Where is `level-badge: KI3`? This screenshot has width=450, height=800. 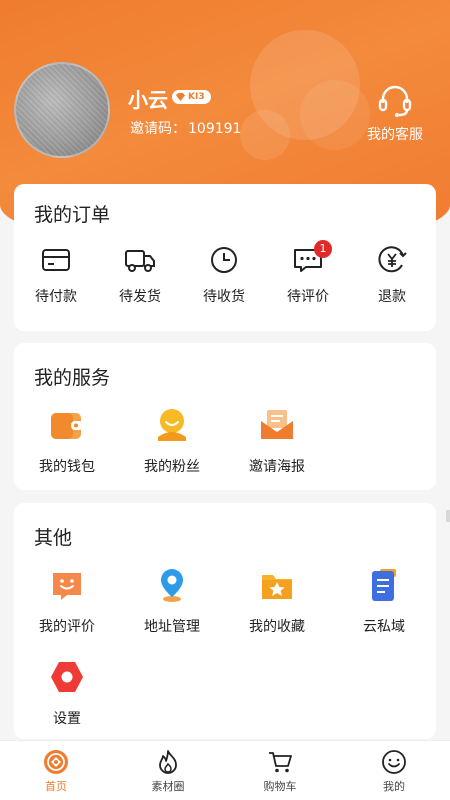 level-badge: KI3 is located at coordinates (191, 97).